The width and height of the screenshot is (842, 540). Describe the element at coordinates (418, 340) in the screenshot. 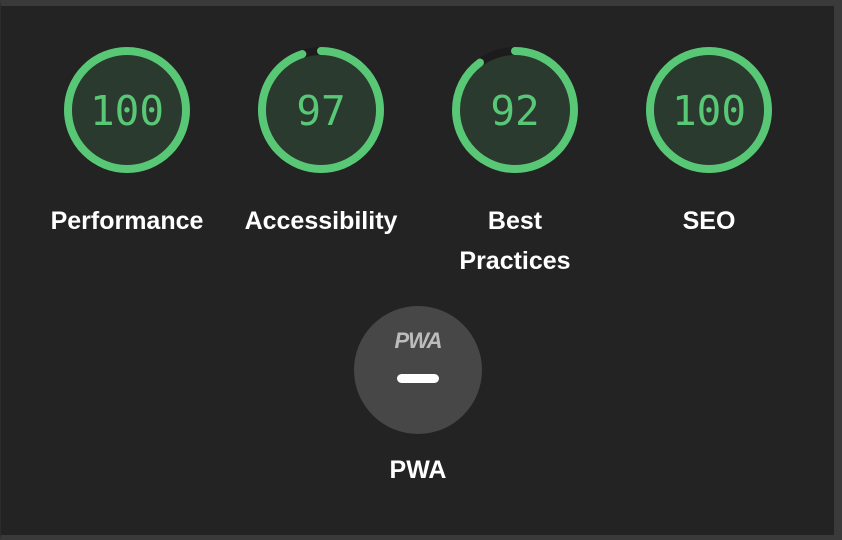

I see `pwa-logo-icon: PWA` at that location.